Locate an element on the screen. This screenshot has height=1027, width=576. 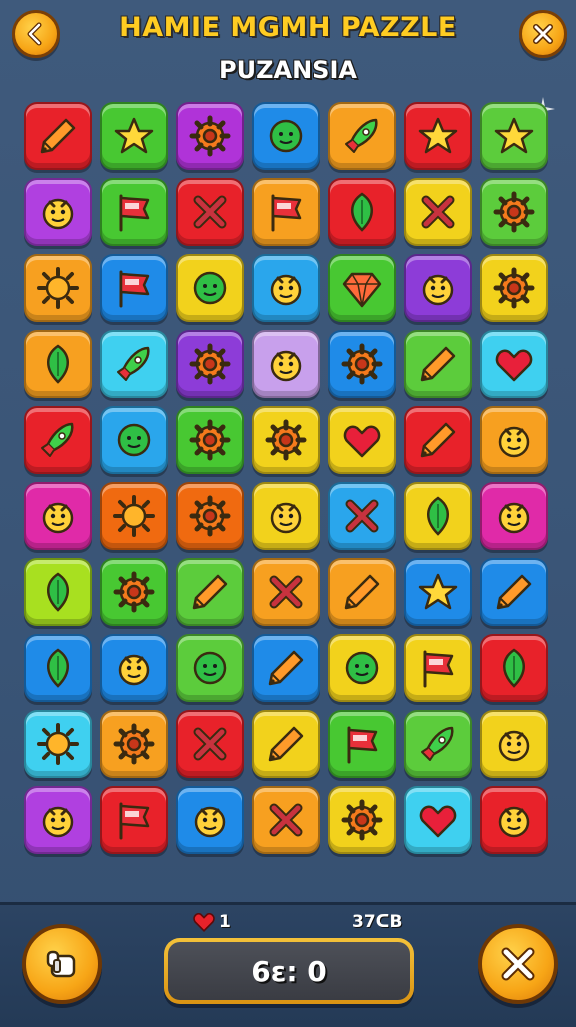
hand-icon is located at coordinates (61, 964).